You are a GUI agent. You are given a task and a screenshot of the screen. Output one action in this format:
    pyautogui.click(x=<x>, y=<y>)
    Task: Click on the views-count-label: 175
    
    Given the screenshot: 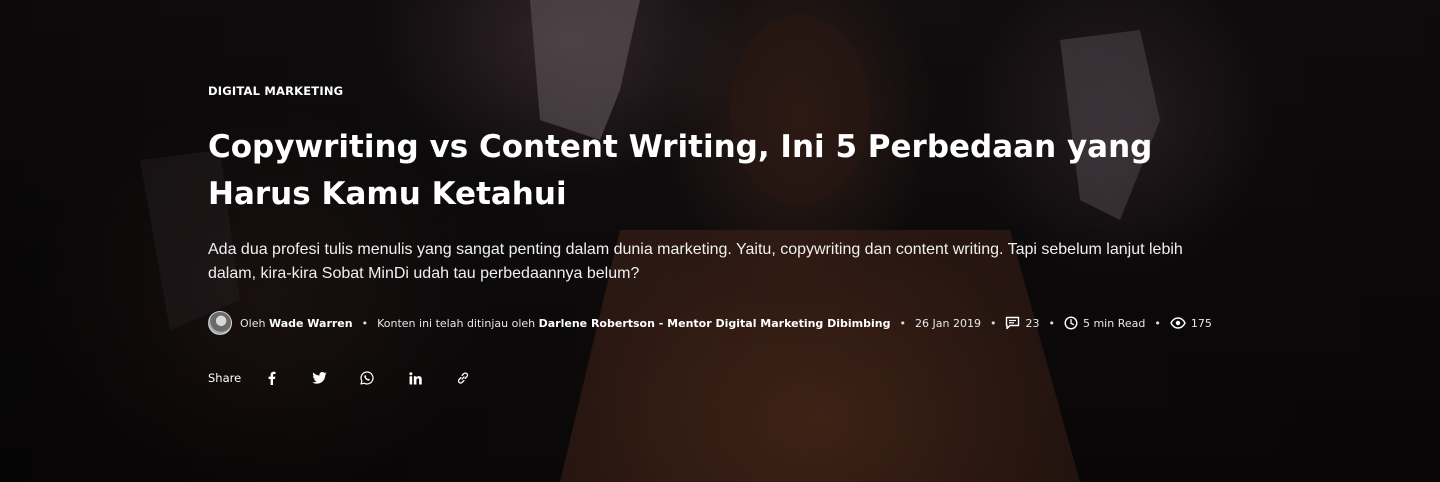 What is the action you would take?
    pyautogui.click(x=1201, y=323)
    